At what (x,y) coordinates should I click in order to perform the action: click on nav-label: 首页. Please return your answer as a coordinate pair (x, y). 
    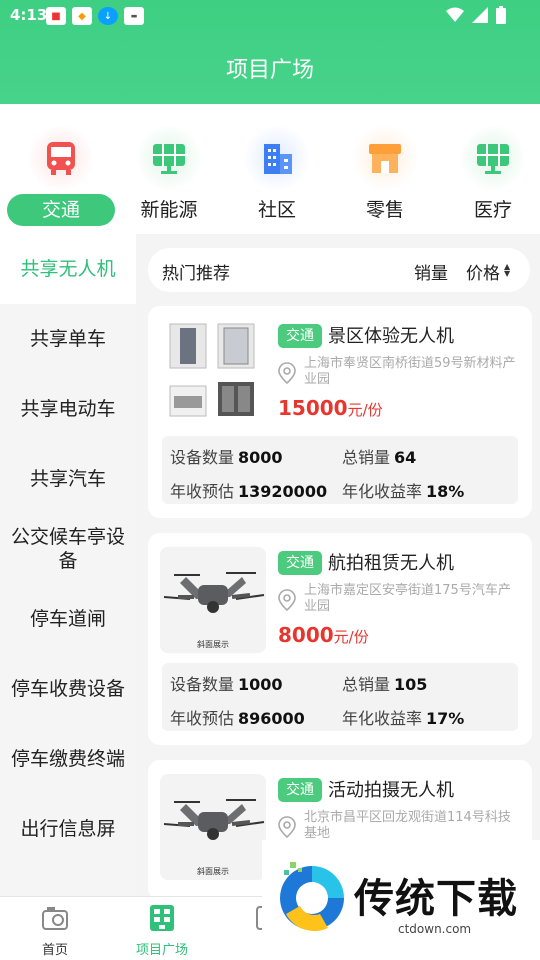
    Looking at the image, I should click on (54, 950).